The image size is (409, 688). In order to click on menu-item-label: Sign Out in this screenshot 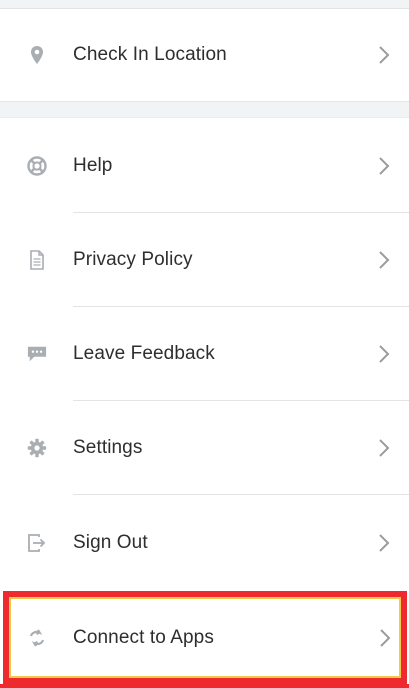, I will do `click(110, 542)`.